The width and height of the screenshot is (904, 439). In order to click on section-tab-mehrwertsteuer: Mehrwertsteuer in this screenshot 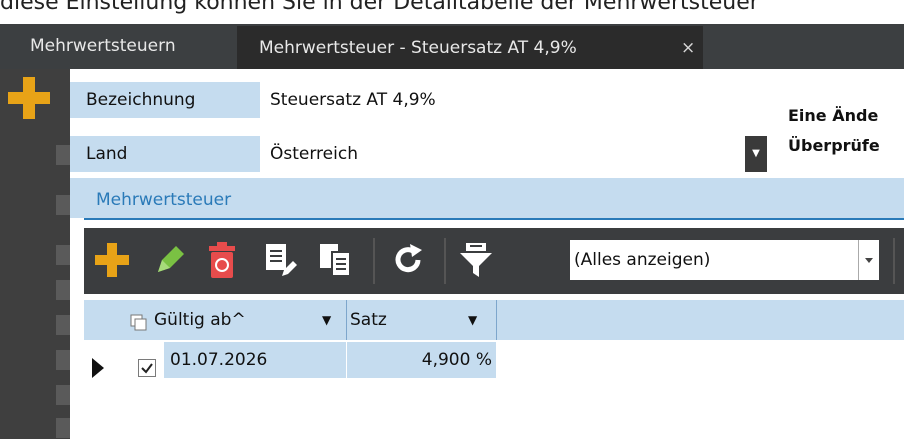, I will do `click(163, 198)`.